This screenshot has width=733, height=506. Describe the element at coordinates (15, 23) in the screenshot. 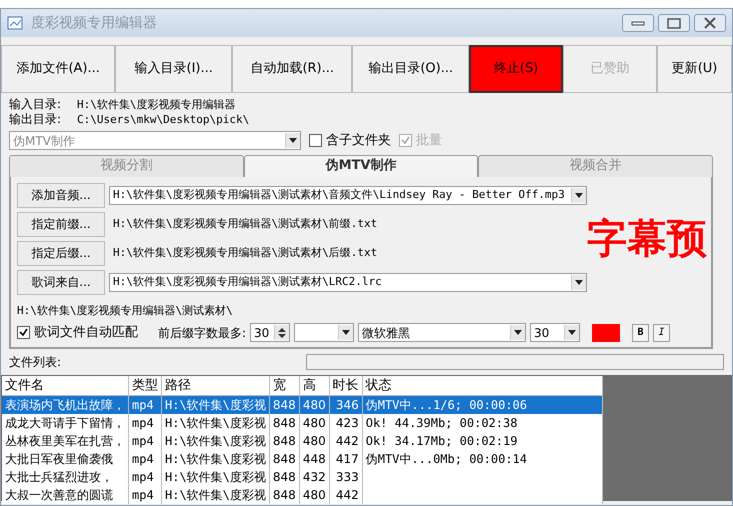

I see `app-icon` at that location.